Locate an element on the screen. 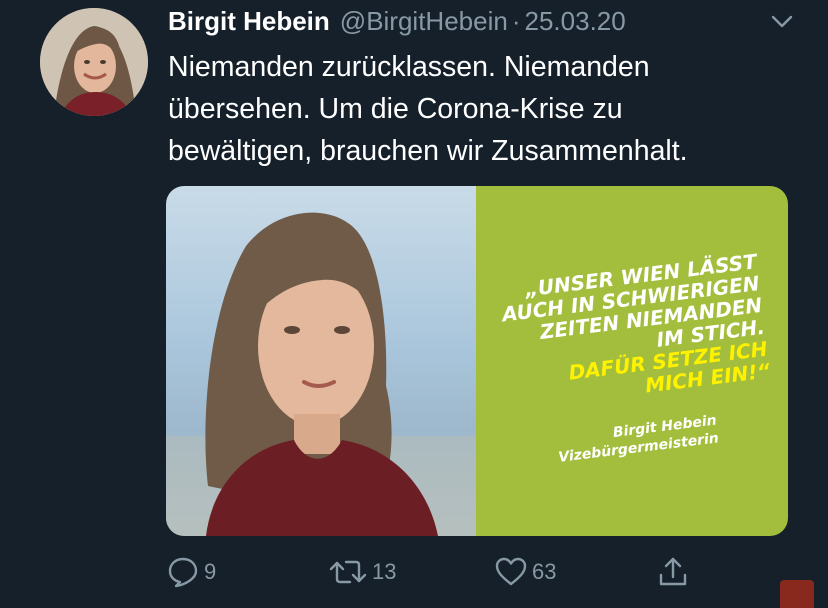 Image resolution: width=828 pixels, height=608 pixels. quote-signature: Birgit Hebein Vizebürgermeisterin is located at coordinates (631, 440).